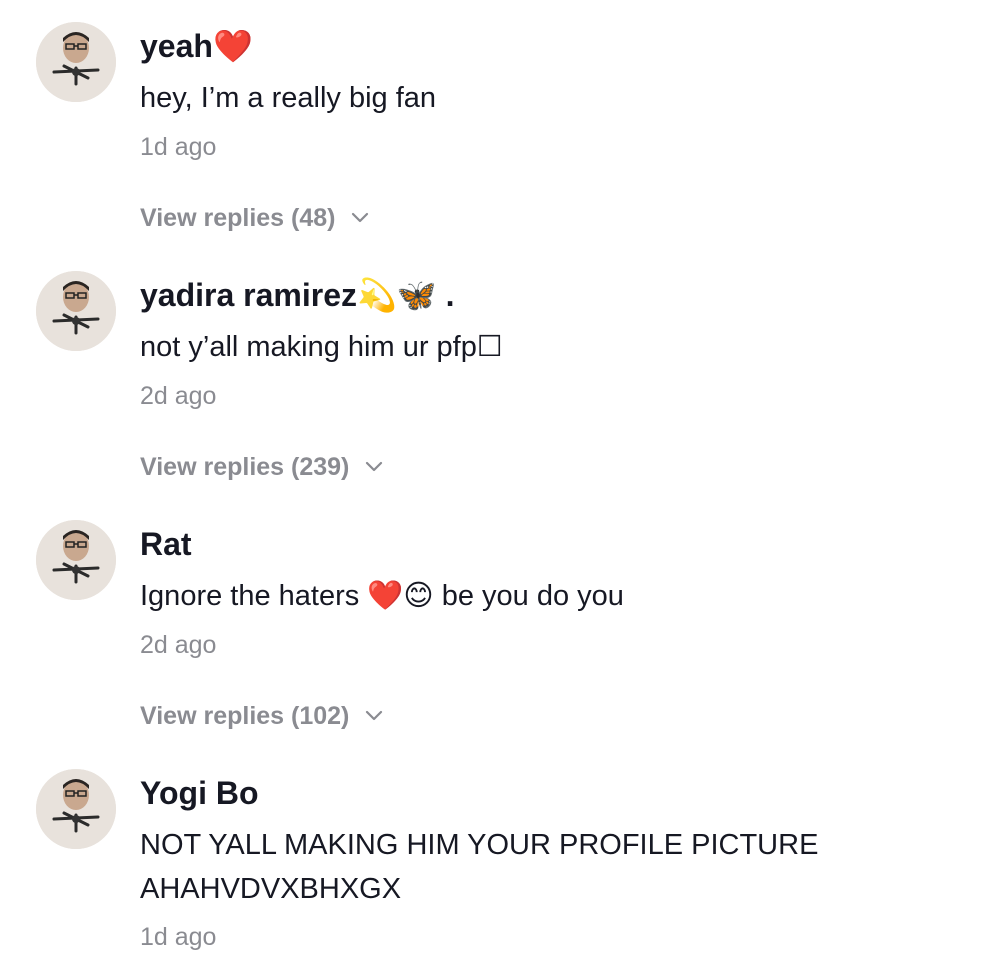  I want to click on comment-username: yeah❤️, so click(196, 46).